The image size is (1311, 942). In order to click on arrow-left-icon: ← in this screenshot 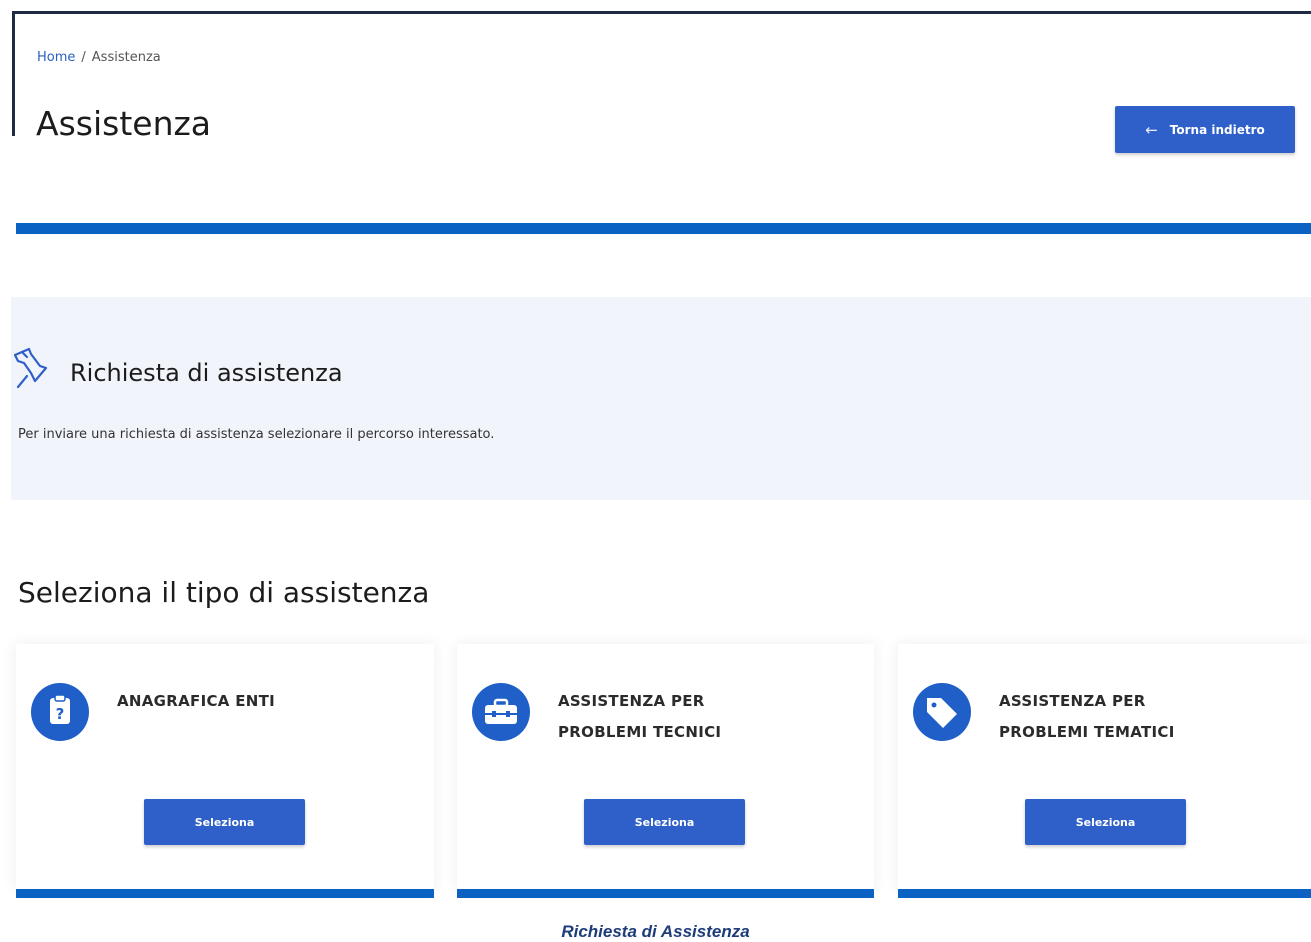, I will do `click(1151, 129)`.